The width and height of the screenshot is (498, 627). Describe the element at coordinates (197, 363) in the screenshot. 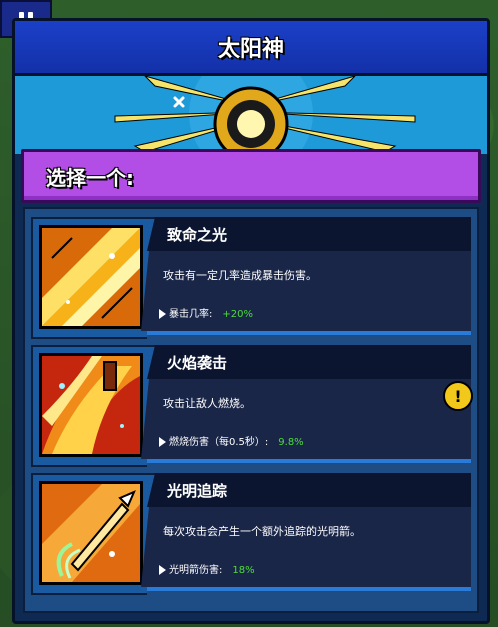

I see `skill-title: 火焰袭击` at that location.